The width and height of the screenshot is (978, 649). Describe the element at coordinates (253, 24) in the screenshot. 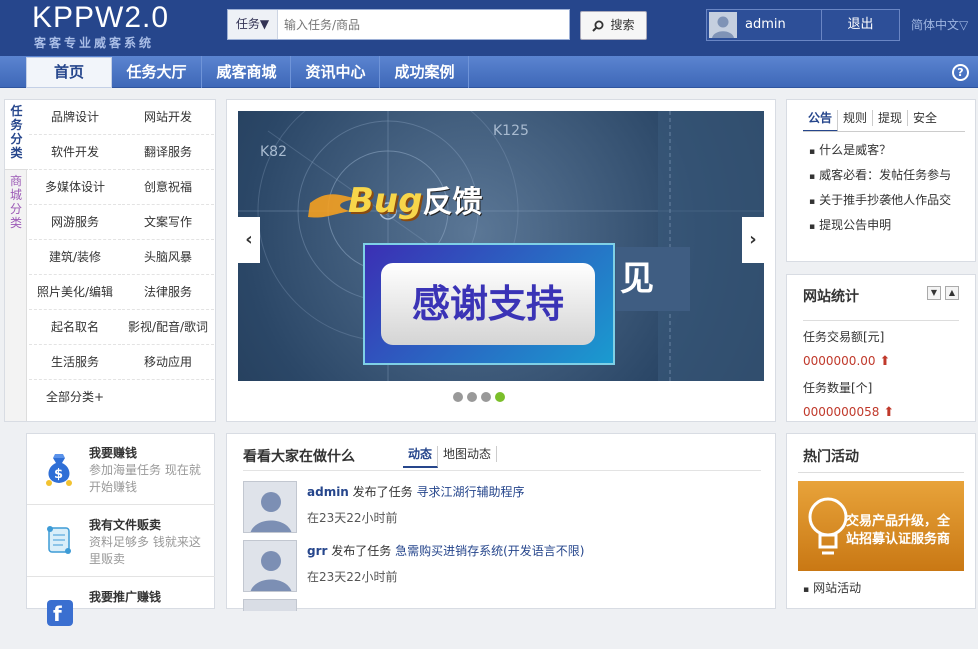

I see `search-type-select: 任务▼` at that location.